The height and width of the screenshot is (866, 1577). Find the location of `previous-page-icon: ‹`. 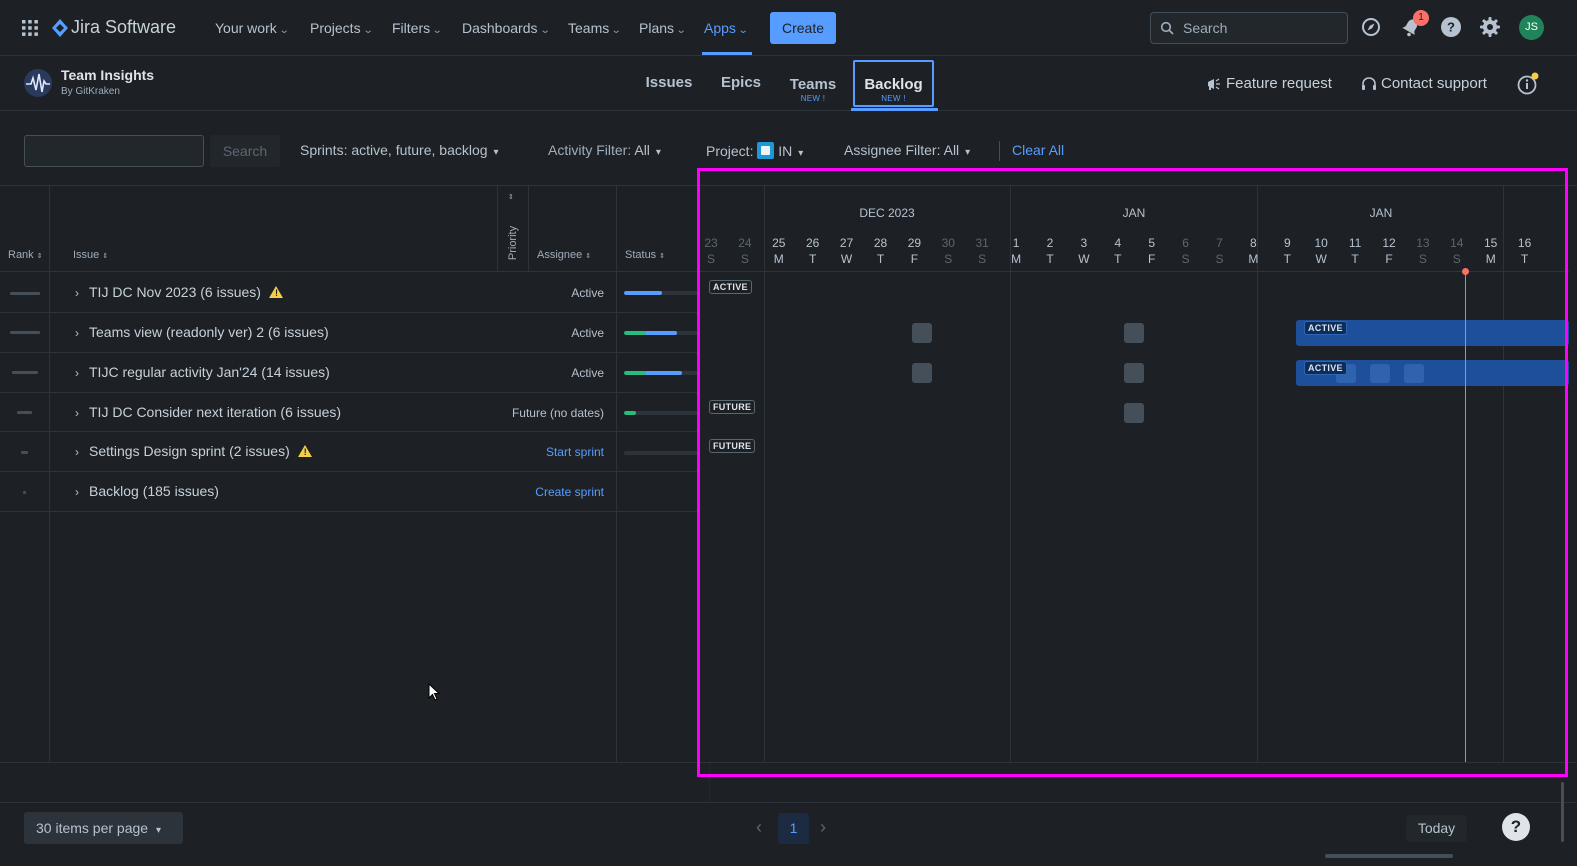

previous-page-icon: ‹ is located at coordinates (759, 827).